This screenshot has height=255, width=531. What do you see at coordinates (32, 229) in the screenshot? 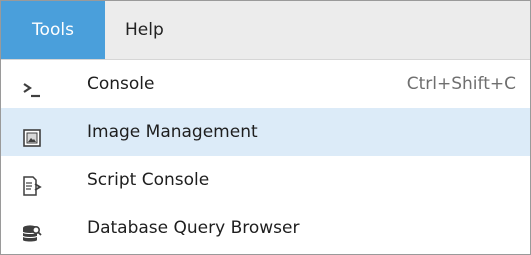
I see `database-icon` at bounding box center [32, 229].